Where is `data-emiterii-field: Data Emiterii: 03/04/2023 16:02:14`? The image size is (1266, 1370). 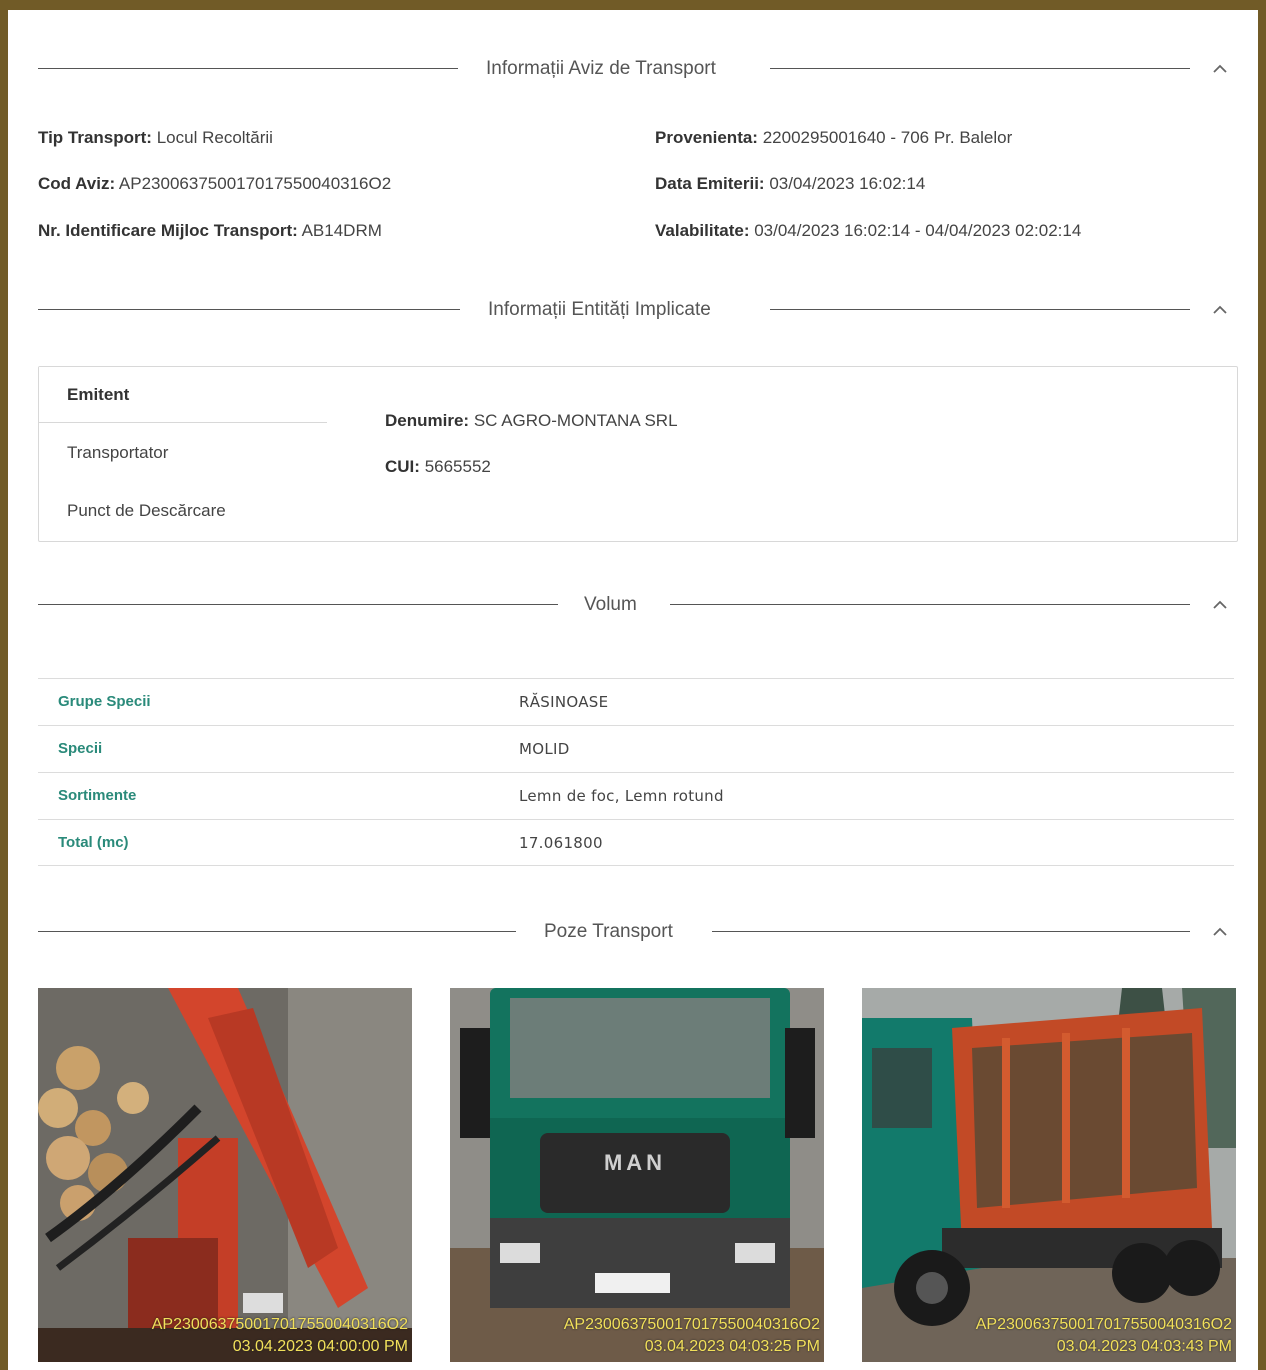
data-emiterii-field: Data Emiterii: 03/04/2023 16:02:14 is located at coordinates (790, 184).